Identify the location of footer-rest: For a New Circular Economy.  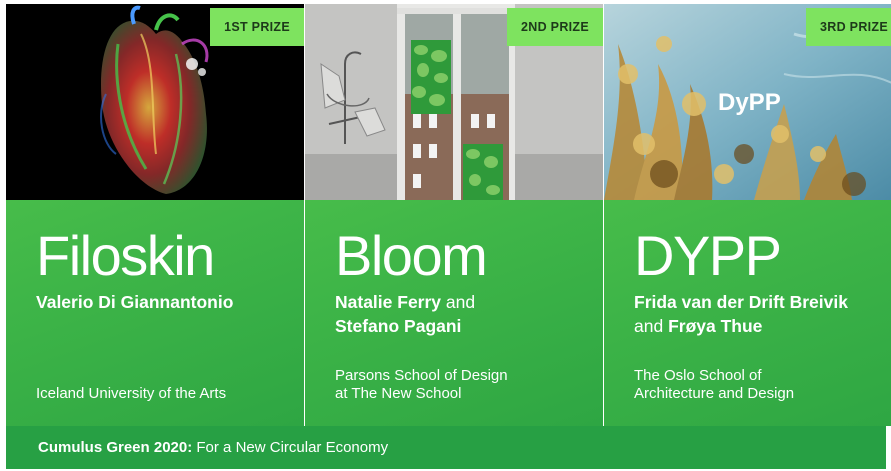
(290, 447).